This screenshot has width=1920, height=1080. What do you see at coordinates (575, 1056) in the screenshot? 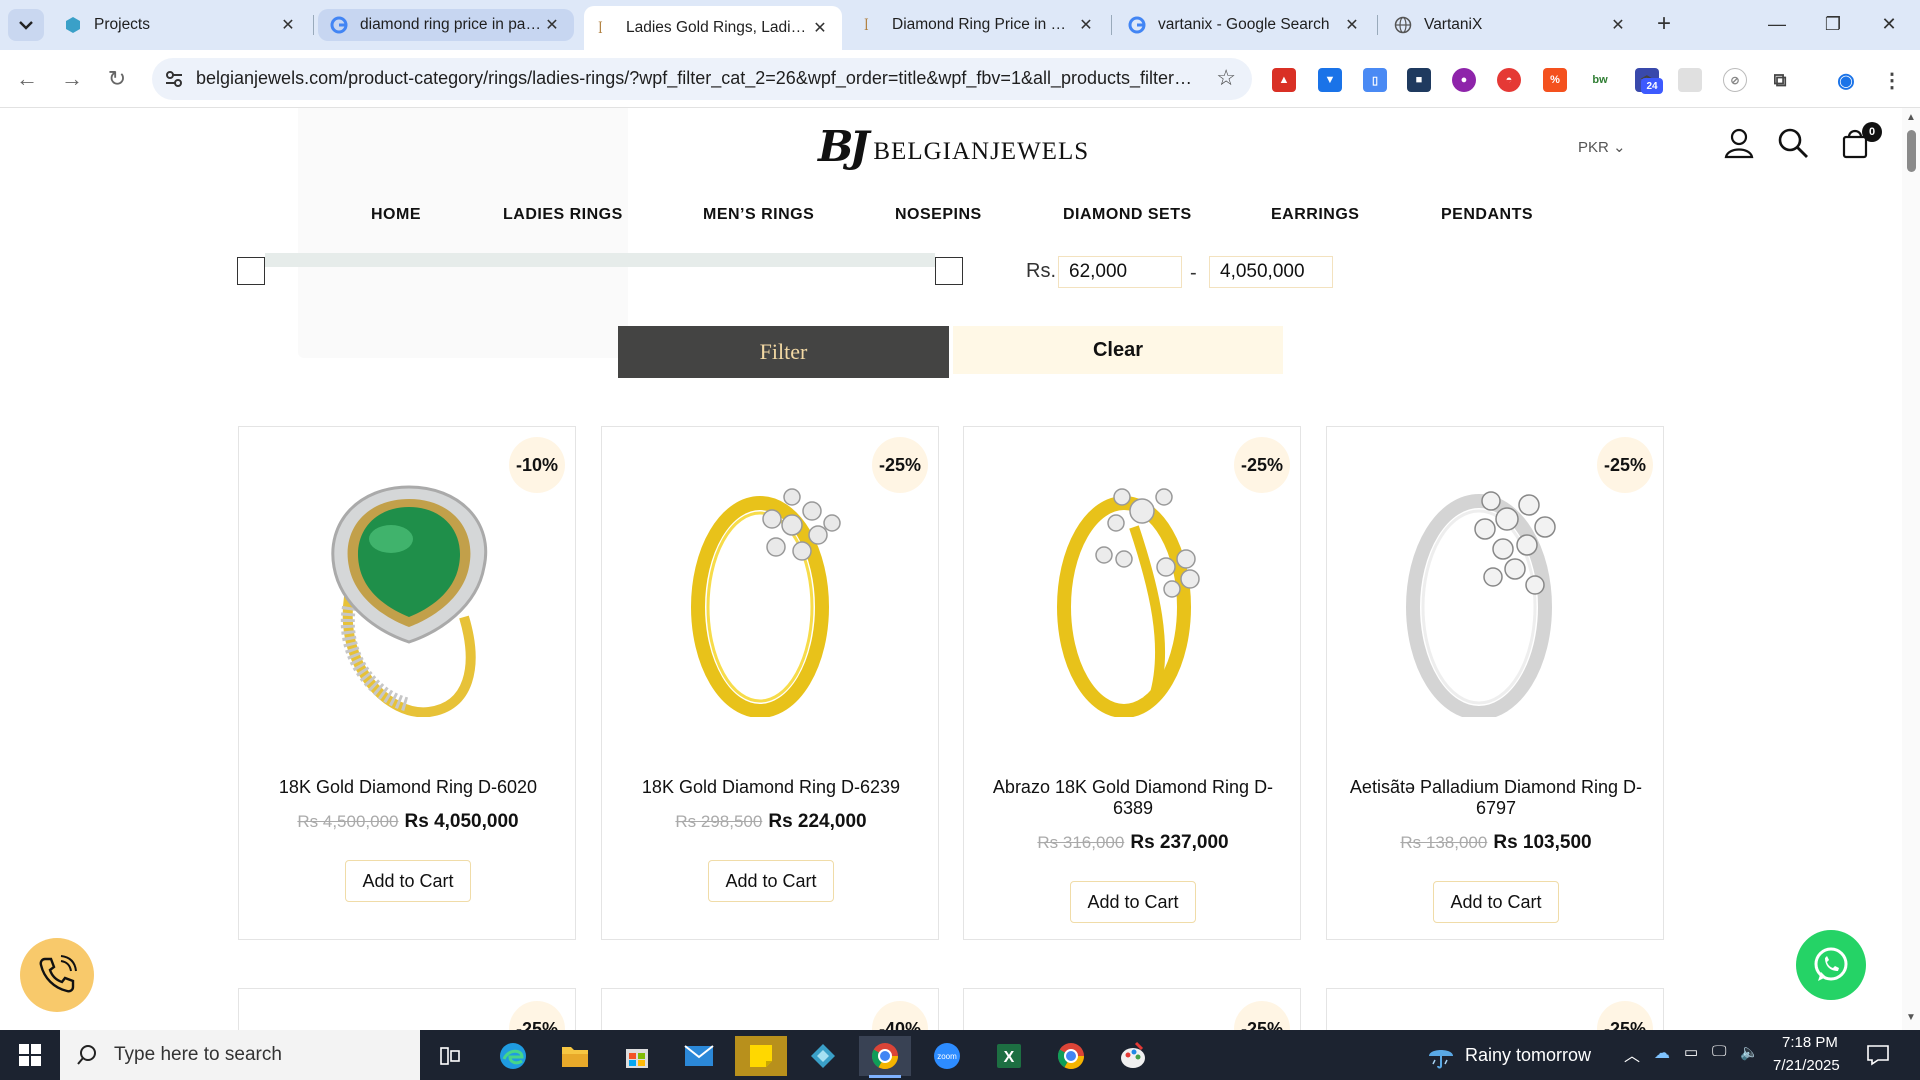
I see `file-explorer-app` at bounding box center [575, 1056].